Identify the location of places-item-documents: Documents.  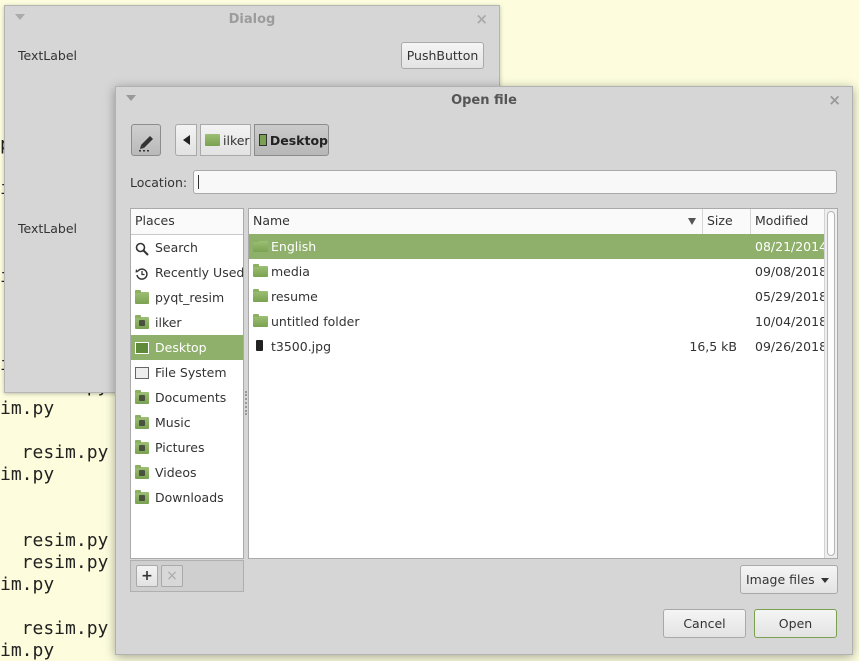
(187, 397).